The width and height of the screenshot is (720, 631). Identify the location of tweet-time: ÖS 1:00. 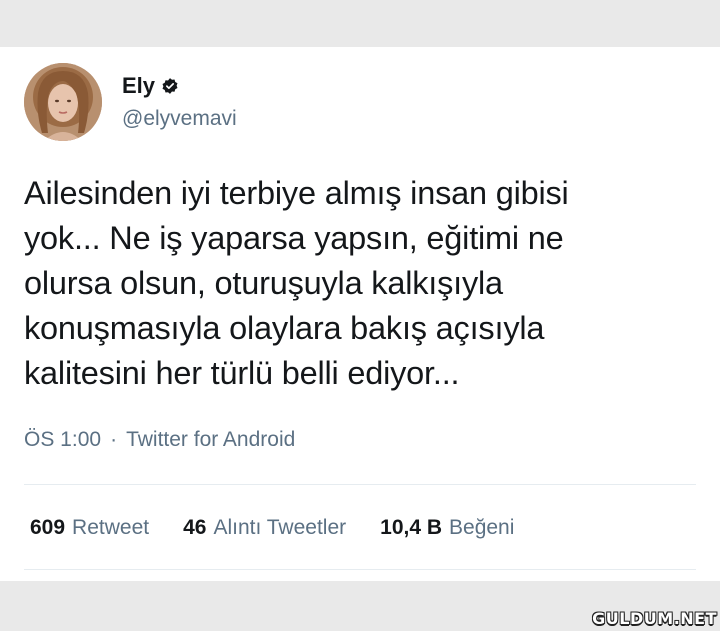
(62, 440).